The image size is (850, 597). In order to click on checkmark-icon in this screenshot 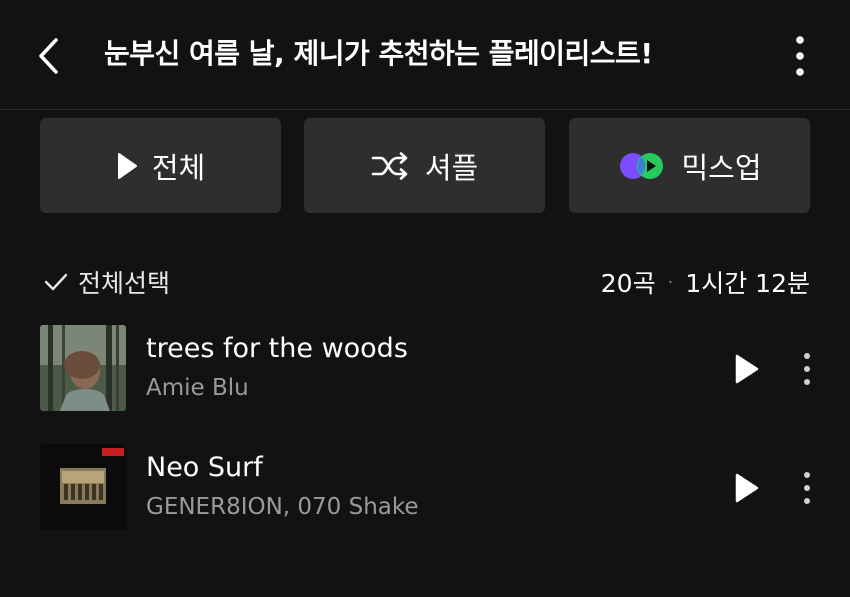, I will do `click(56, 282)`.